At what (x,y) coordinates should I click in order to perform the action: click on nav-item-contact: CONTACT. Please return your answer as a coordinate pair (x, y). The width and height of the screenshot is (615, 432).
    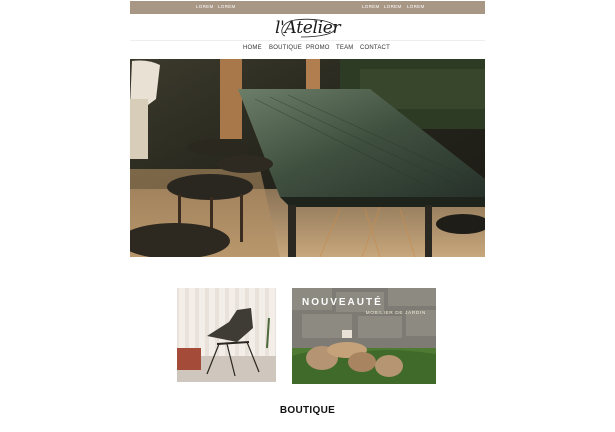
    Looking at the image, I should click on (375, 48).